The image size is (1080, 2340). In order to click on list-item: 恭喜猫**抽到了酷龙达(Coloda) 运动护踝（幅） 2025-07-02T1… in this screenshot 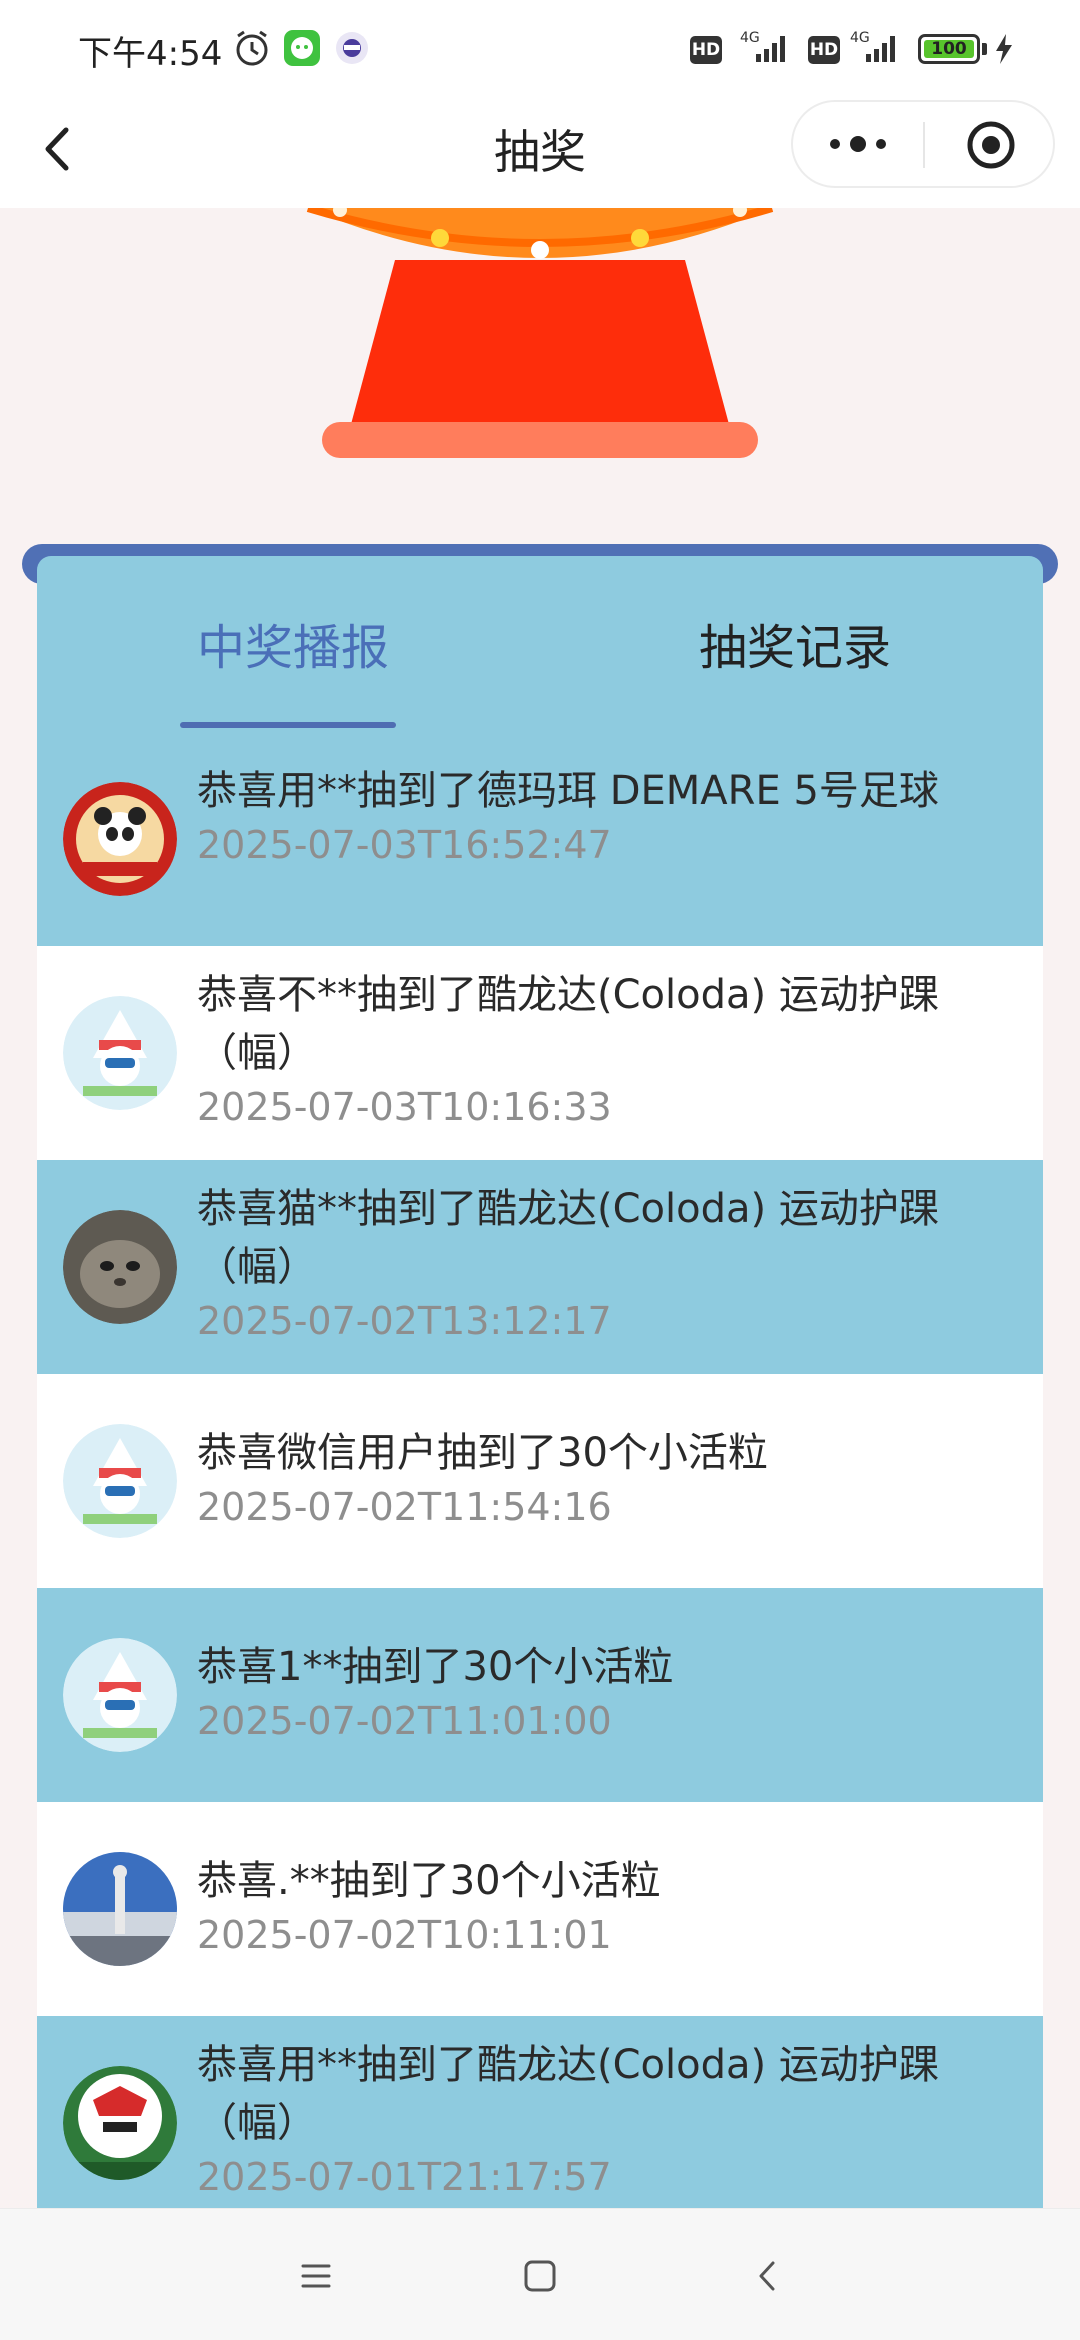, I will do `click(540, 1267)`.